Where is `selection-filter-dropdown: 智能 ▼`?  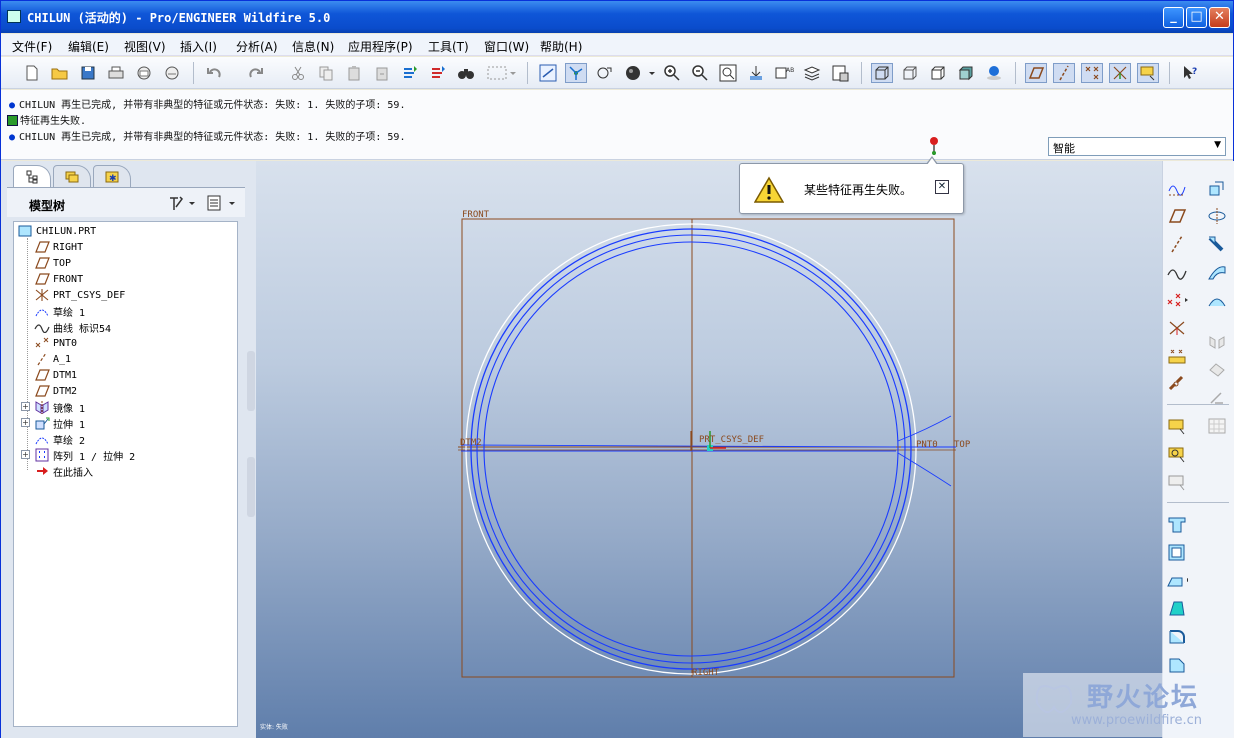
selection-filter-dropdown: 智能 ▼ is located at coordinates (1137, 146).